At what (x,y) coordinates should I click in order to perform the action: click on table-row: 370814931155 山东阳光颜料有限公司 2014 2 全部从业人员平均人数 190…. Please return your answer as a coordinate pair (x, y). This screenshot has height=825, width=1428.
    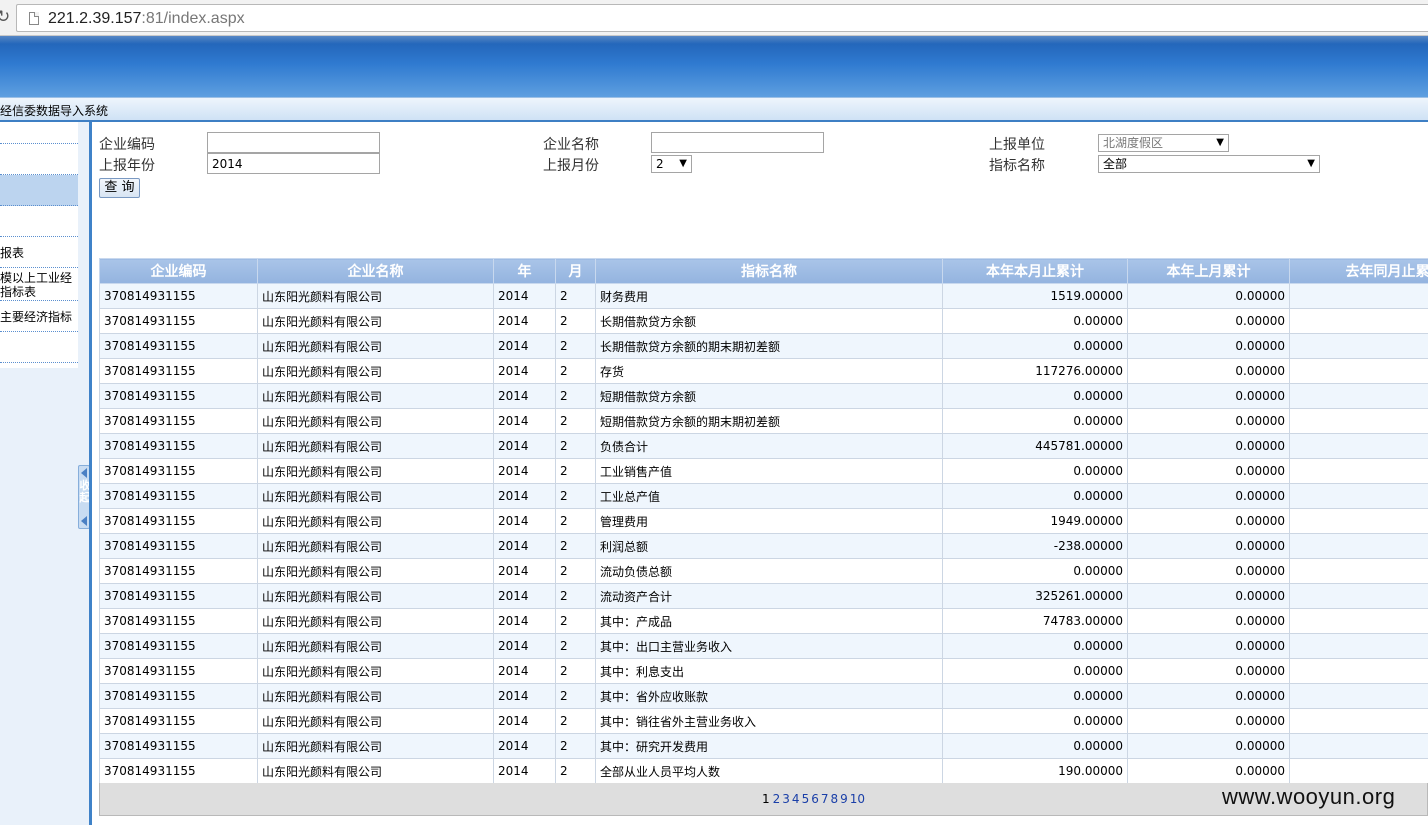
    Looking at the image, I should click on (763, 771).